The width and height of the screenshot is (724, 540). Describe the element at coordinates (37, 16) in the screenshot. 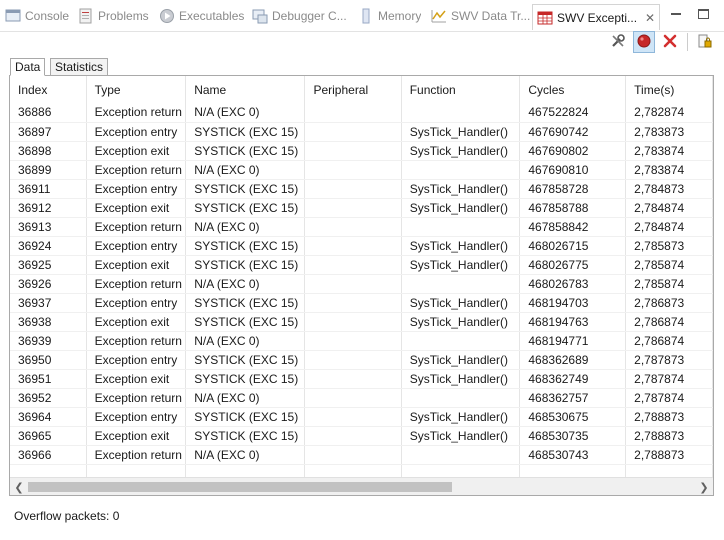

I see `tab-console: Console` at that location.